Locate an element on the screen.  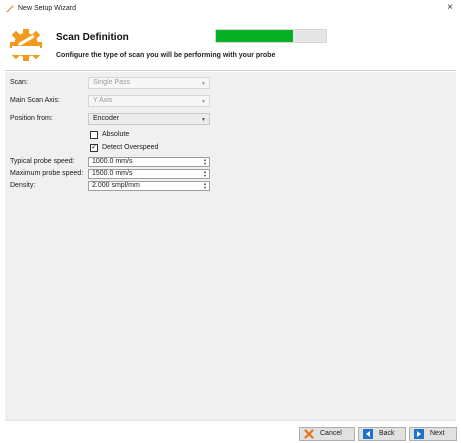
main-scan-axis-dropdown-value: Y Axis is located at coordinates (103, 100).